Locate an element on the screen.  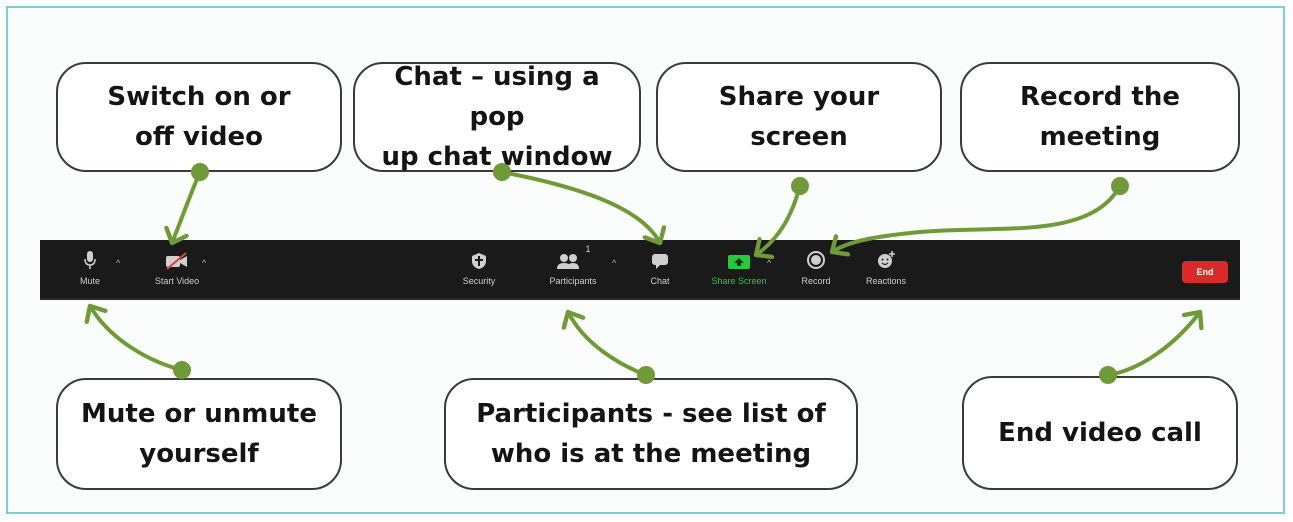
video-off-icon is located at coordinates (177, 255).